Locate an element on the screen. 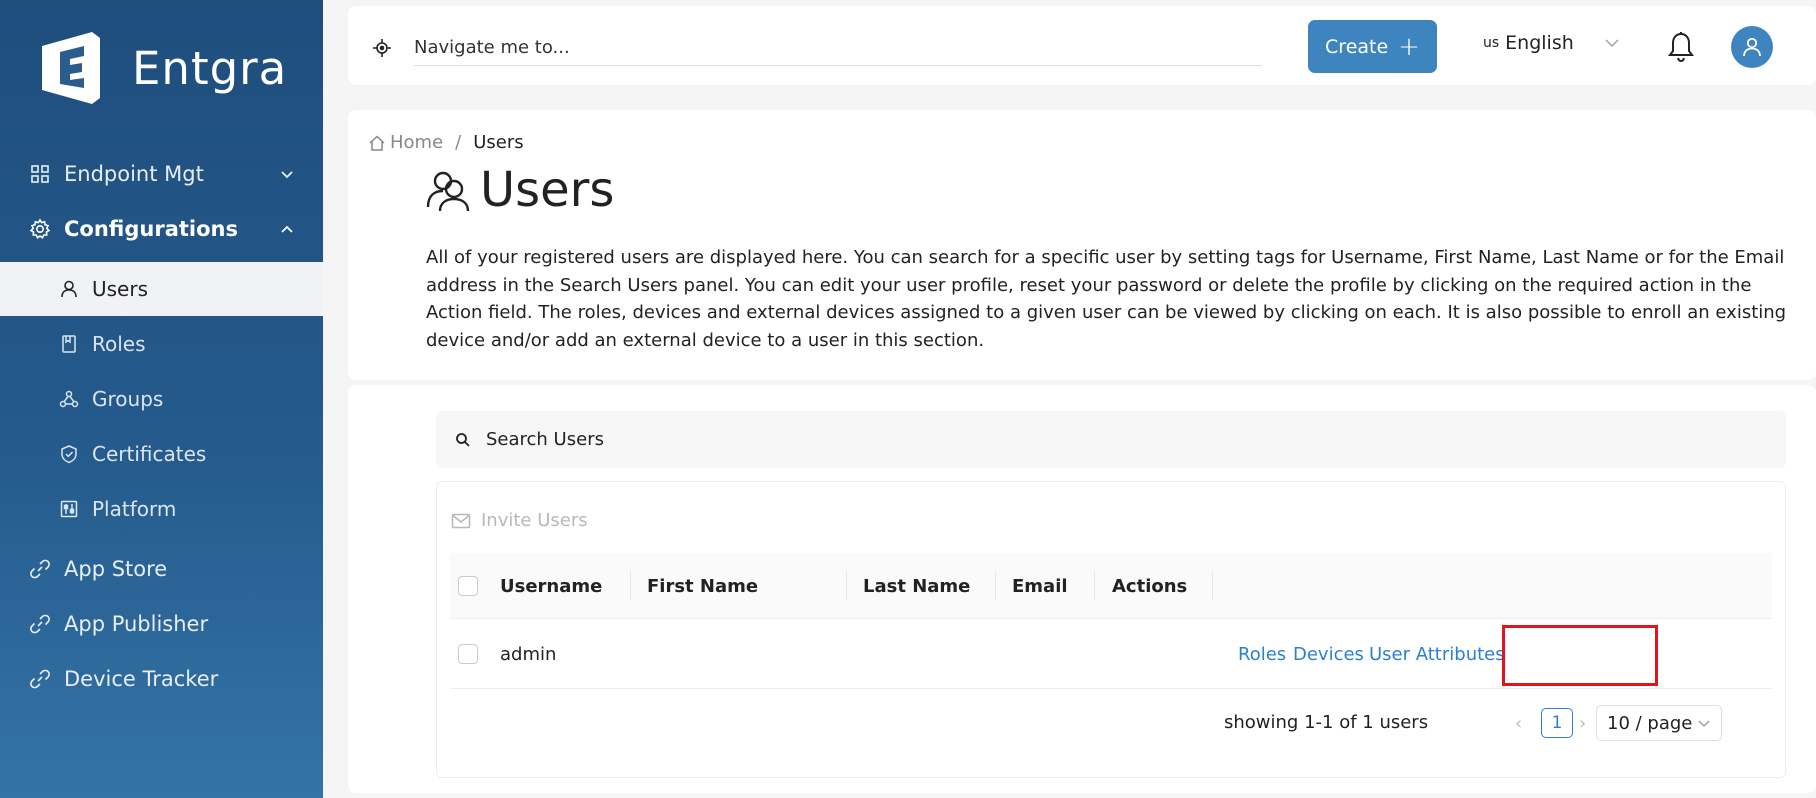 The width and height of the screenshot is (1816, 798). shield-icon is located at coordinates (69, 454).